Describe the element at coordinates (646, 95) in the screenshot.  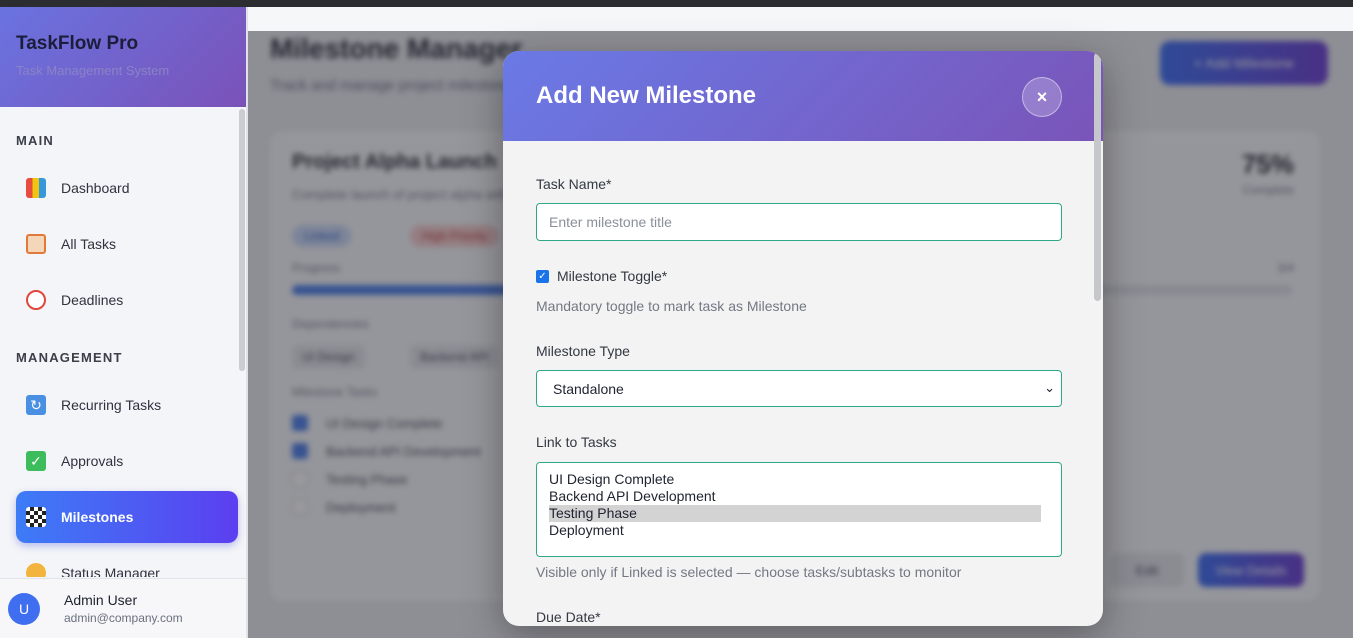
I see `modal-title: Add New Milestone` at that location.